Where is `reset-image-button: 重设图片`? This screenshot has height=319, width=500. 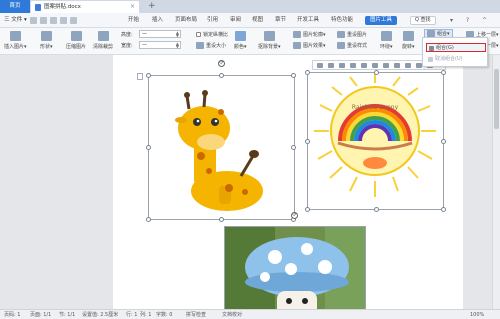 reset-image-button: 重设图片 is located at coordinates (352, 34).